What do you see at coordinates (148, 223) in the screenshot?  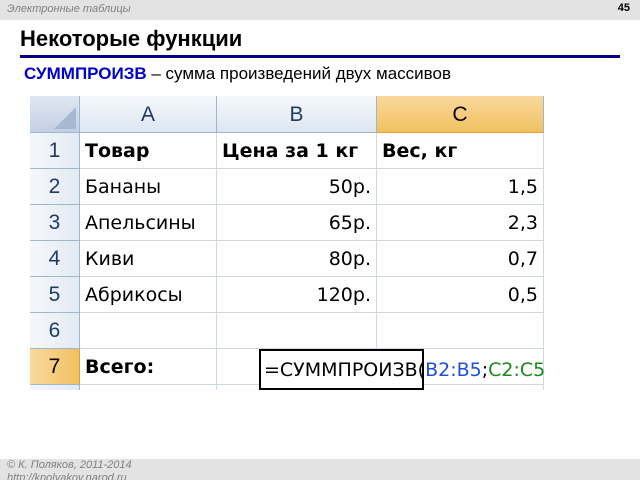 I see `cell-a3: Апельсины` at bounding box center [148, 223].